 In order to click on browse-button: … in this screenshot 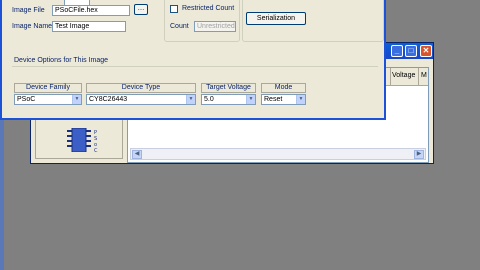, I will do `click(141, 9)`.